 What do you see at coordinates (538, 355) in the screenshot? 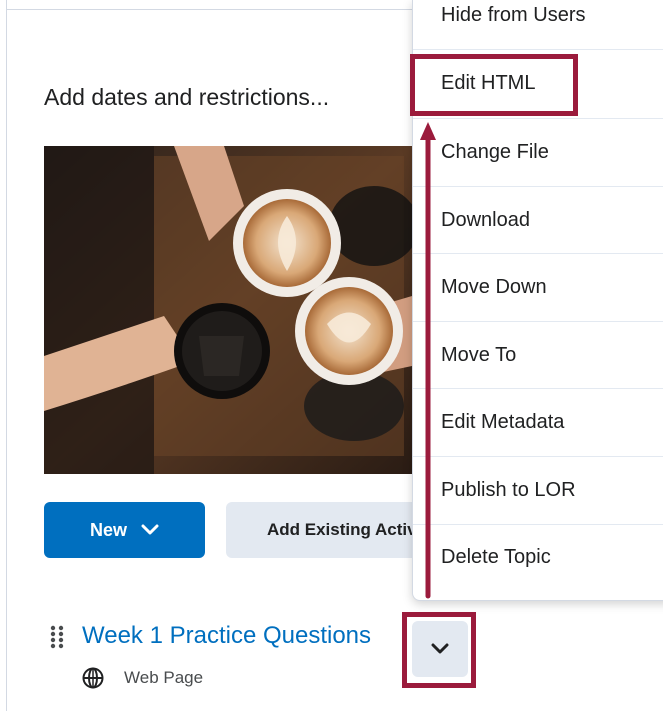
I see `menu-item-move-to: Move To` at bounding box center [538, 355].